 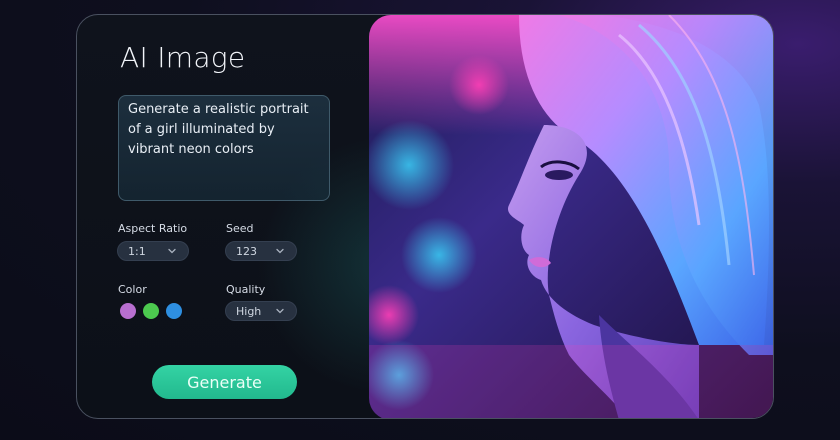 What do you see at coordinates (153, 228) in the screenshot?
I see `aspect-ratio-label: Aspect Ratio` at bounding box center [153, 228].